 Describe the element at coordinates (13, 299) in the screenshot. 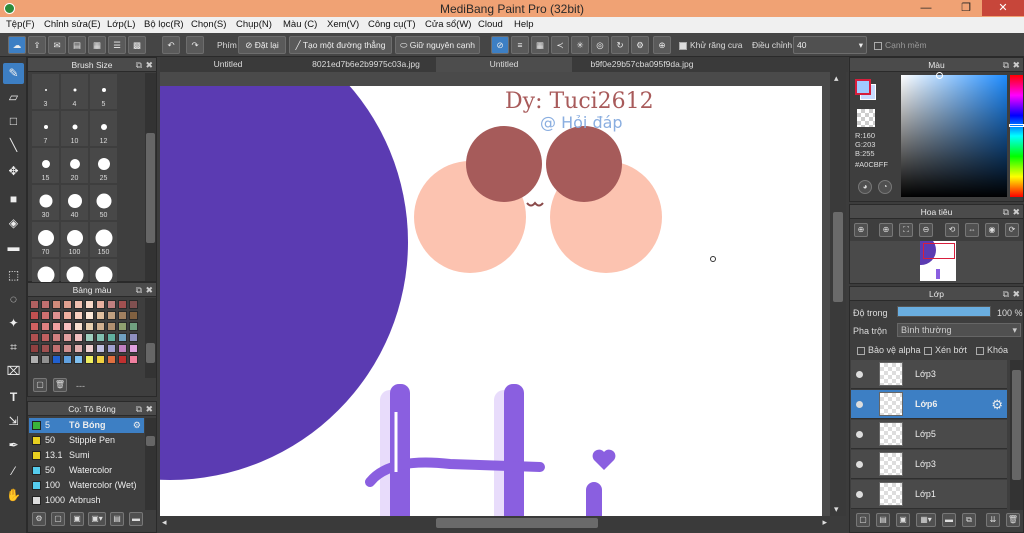

I see `lasso-icon: ◌` at that location.